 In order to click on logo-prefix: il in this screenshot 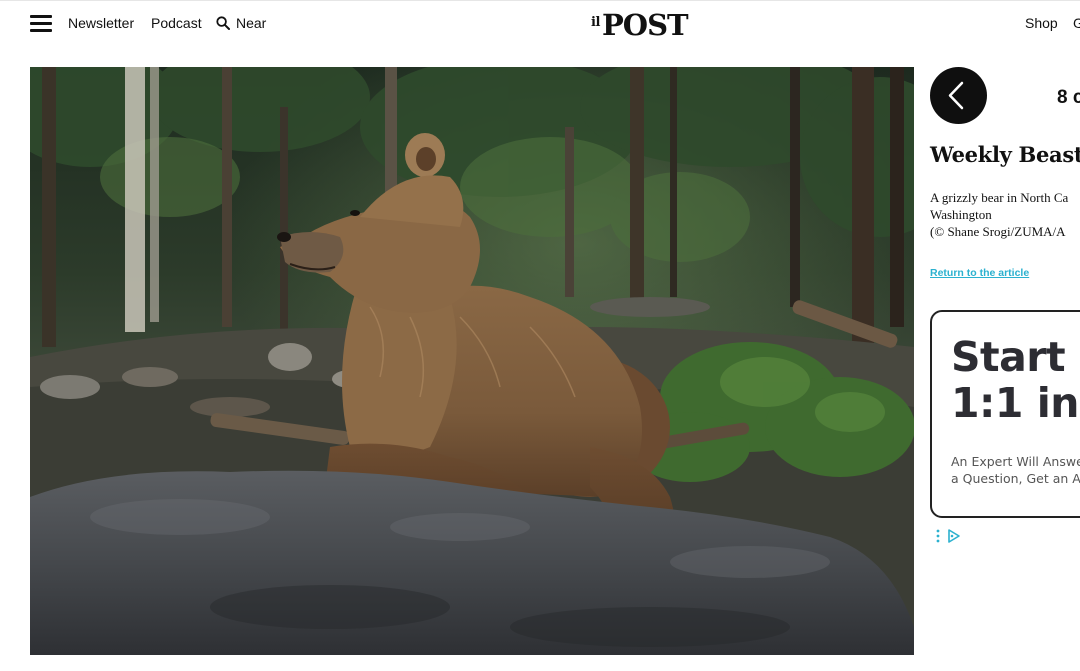, I will do `click(595, 22)`.